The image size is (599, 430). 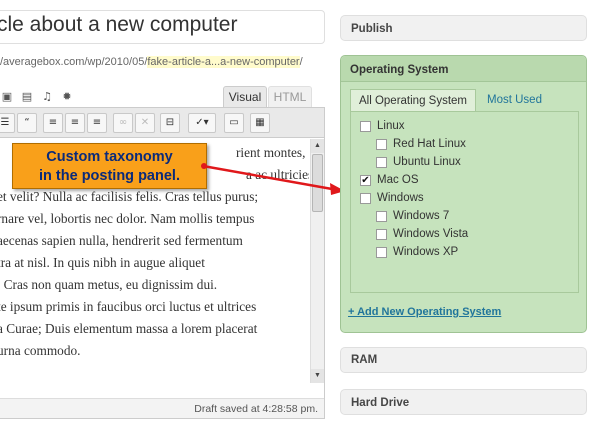 What do you see at coordinates (431, 234) in the screenshot?
I see `checkbox-label: Windows Vista` at bounding box center [431, 234].